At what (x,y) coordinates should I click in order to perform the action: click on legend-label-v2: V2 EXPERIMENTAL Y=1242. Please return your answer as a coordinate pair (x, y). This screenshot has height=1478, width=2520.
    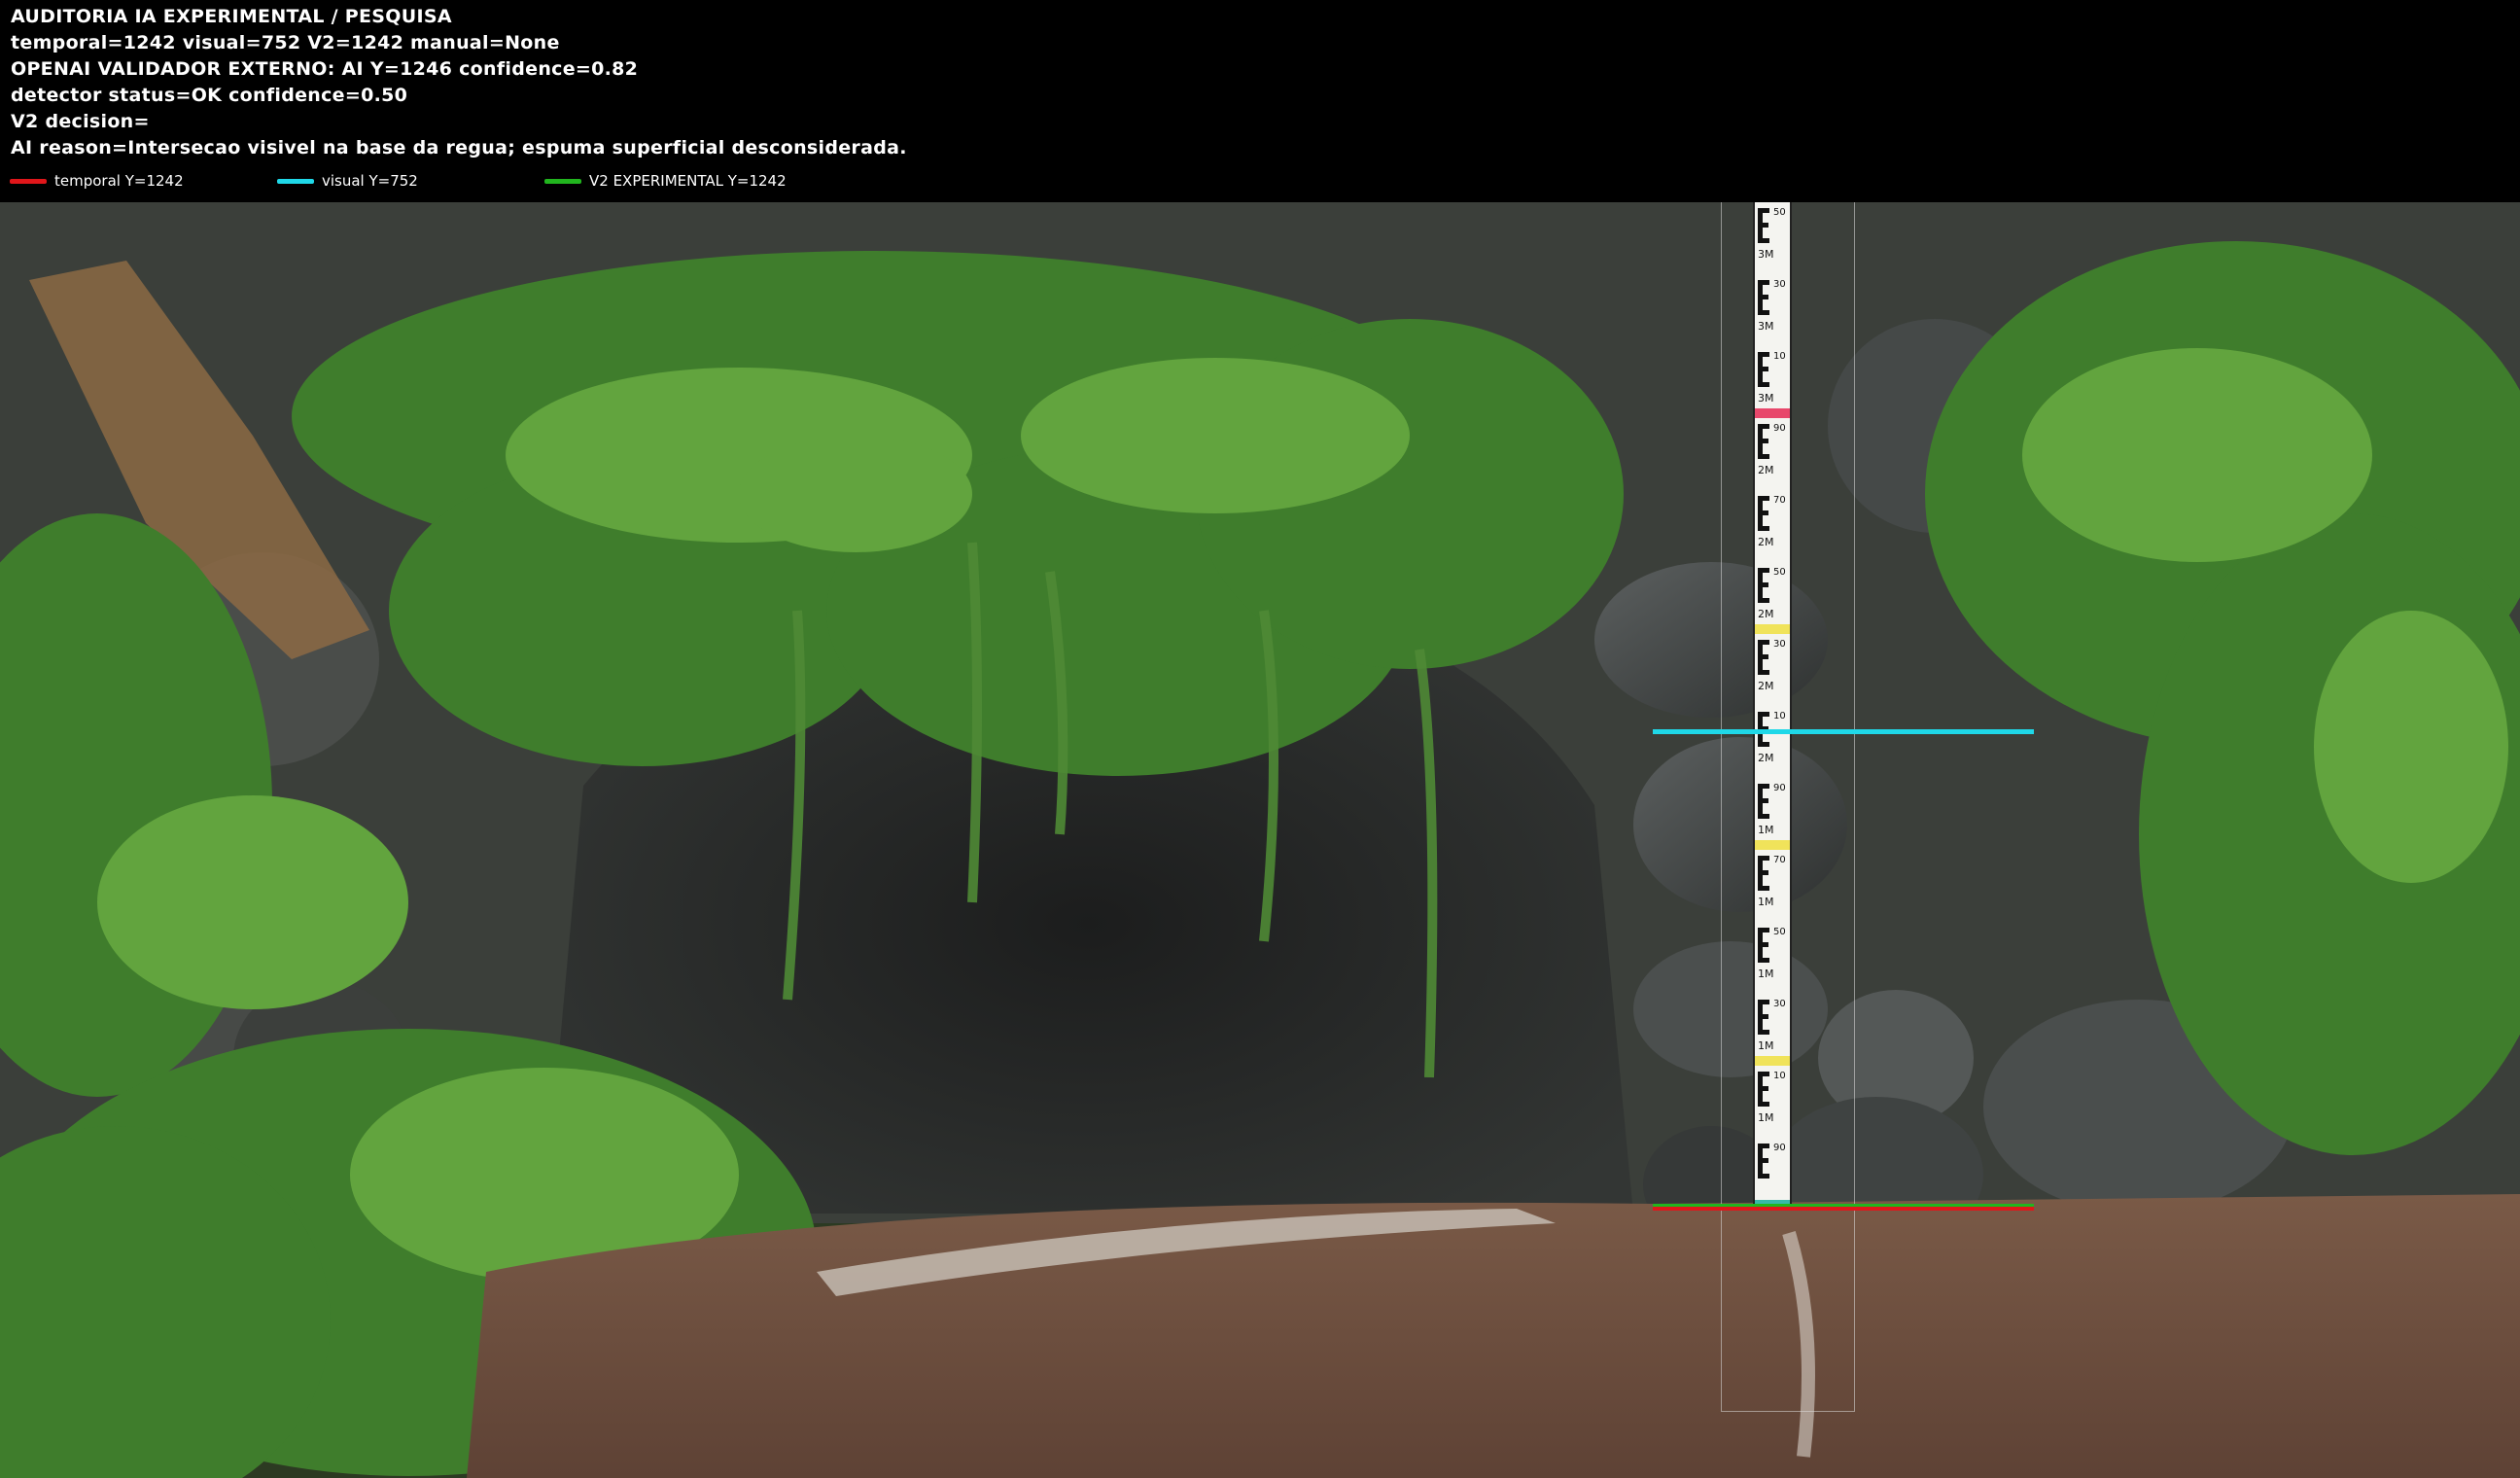
    Looking at the image, I should click on (688, 181).